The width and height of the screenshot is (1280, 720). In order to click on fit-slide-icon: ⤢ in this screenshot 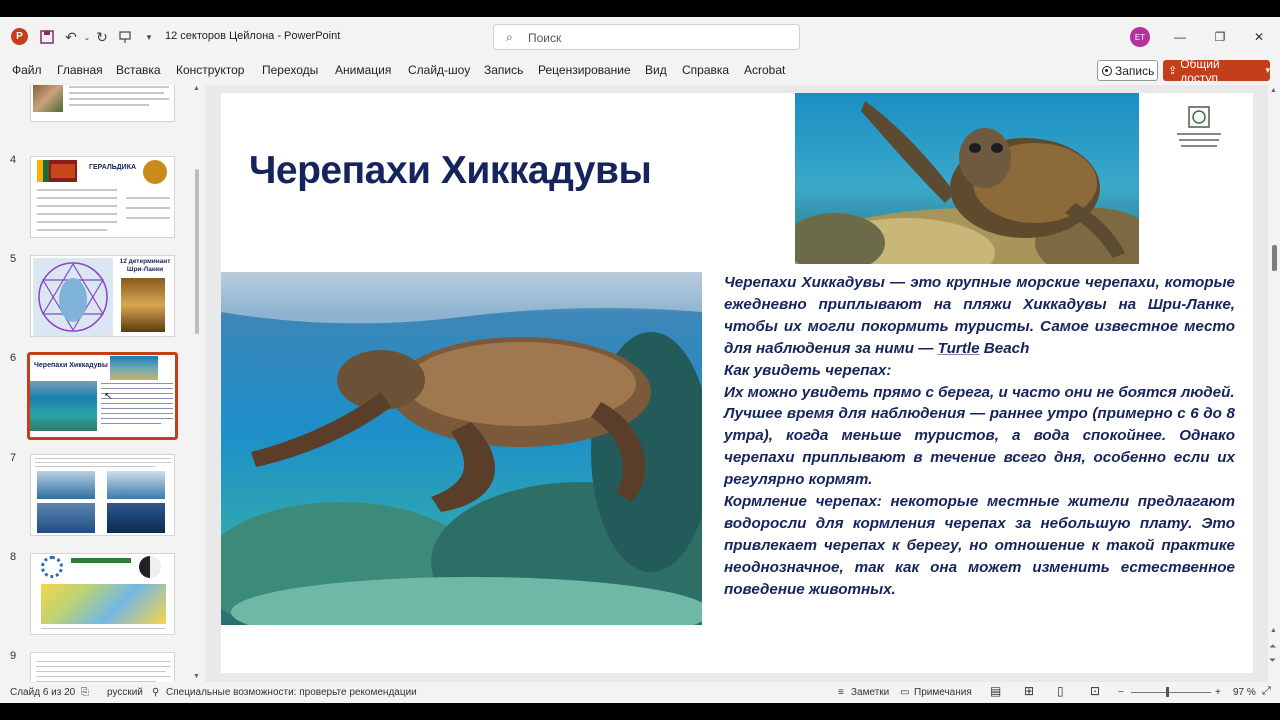, I will do `click(1266, 691)`.